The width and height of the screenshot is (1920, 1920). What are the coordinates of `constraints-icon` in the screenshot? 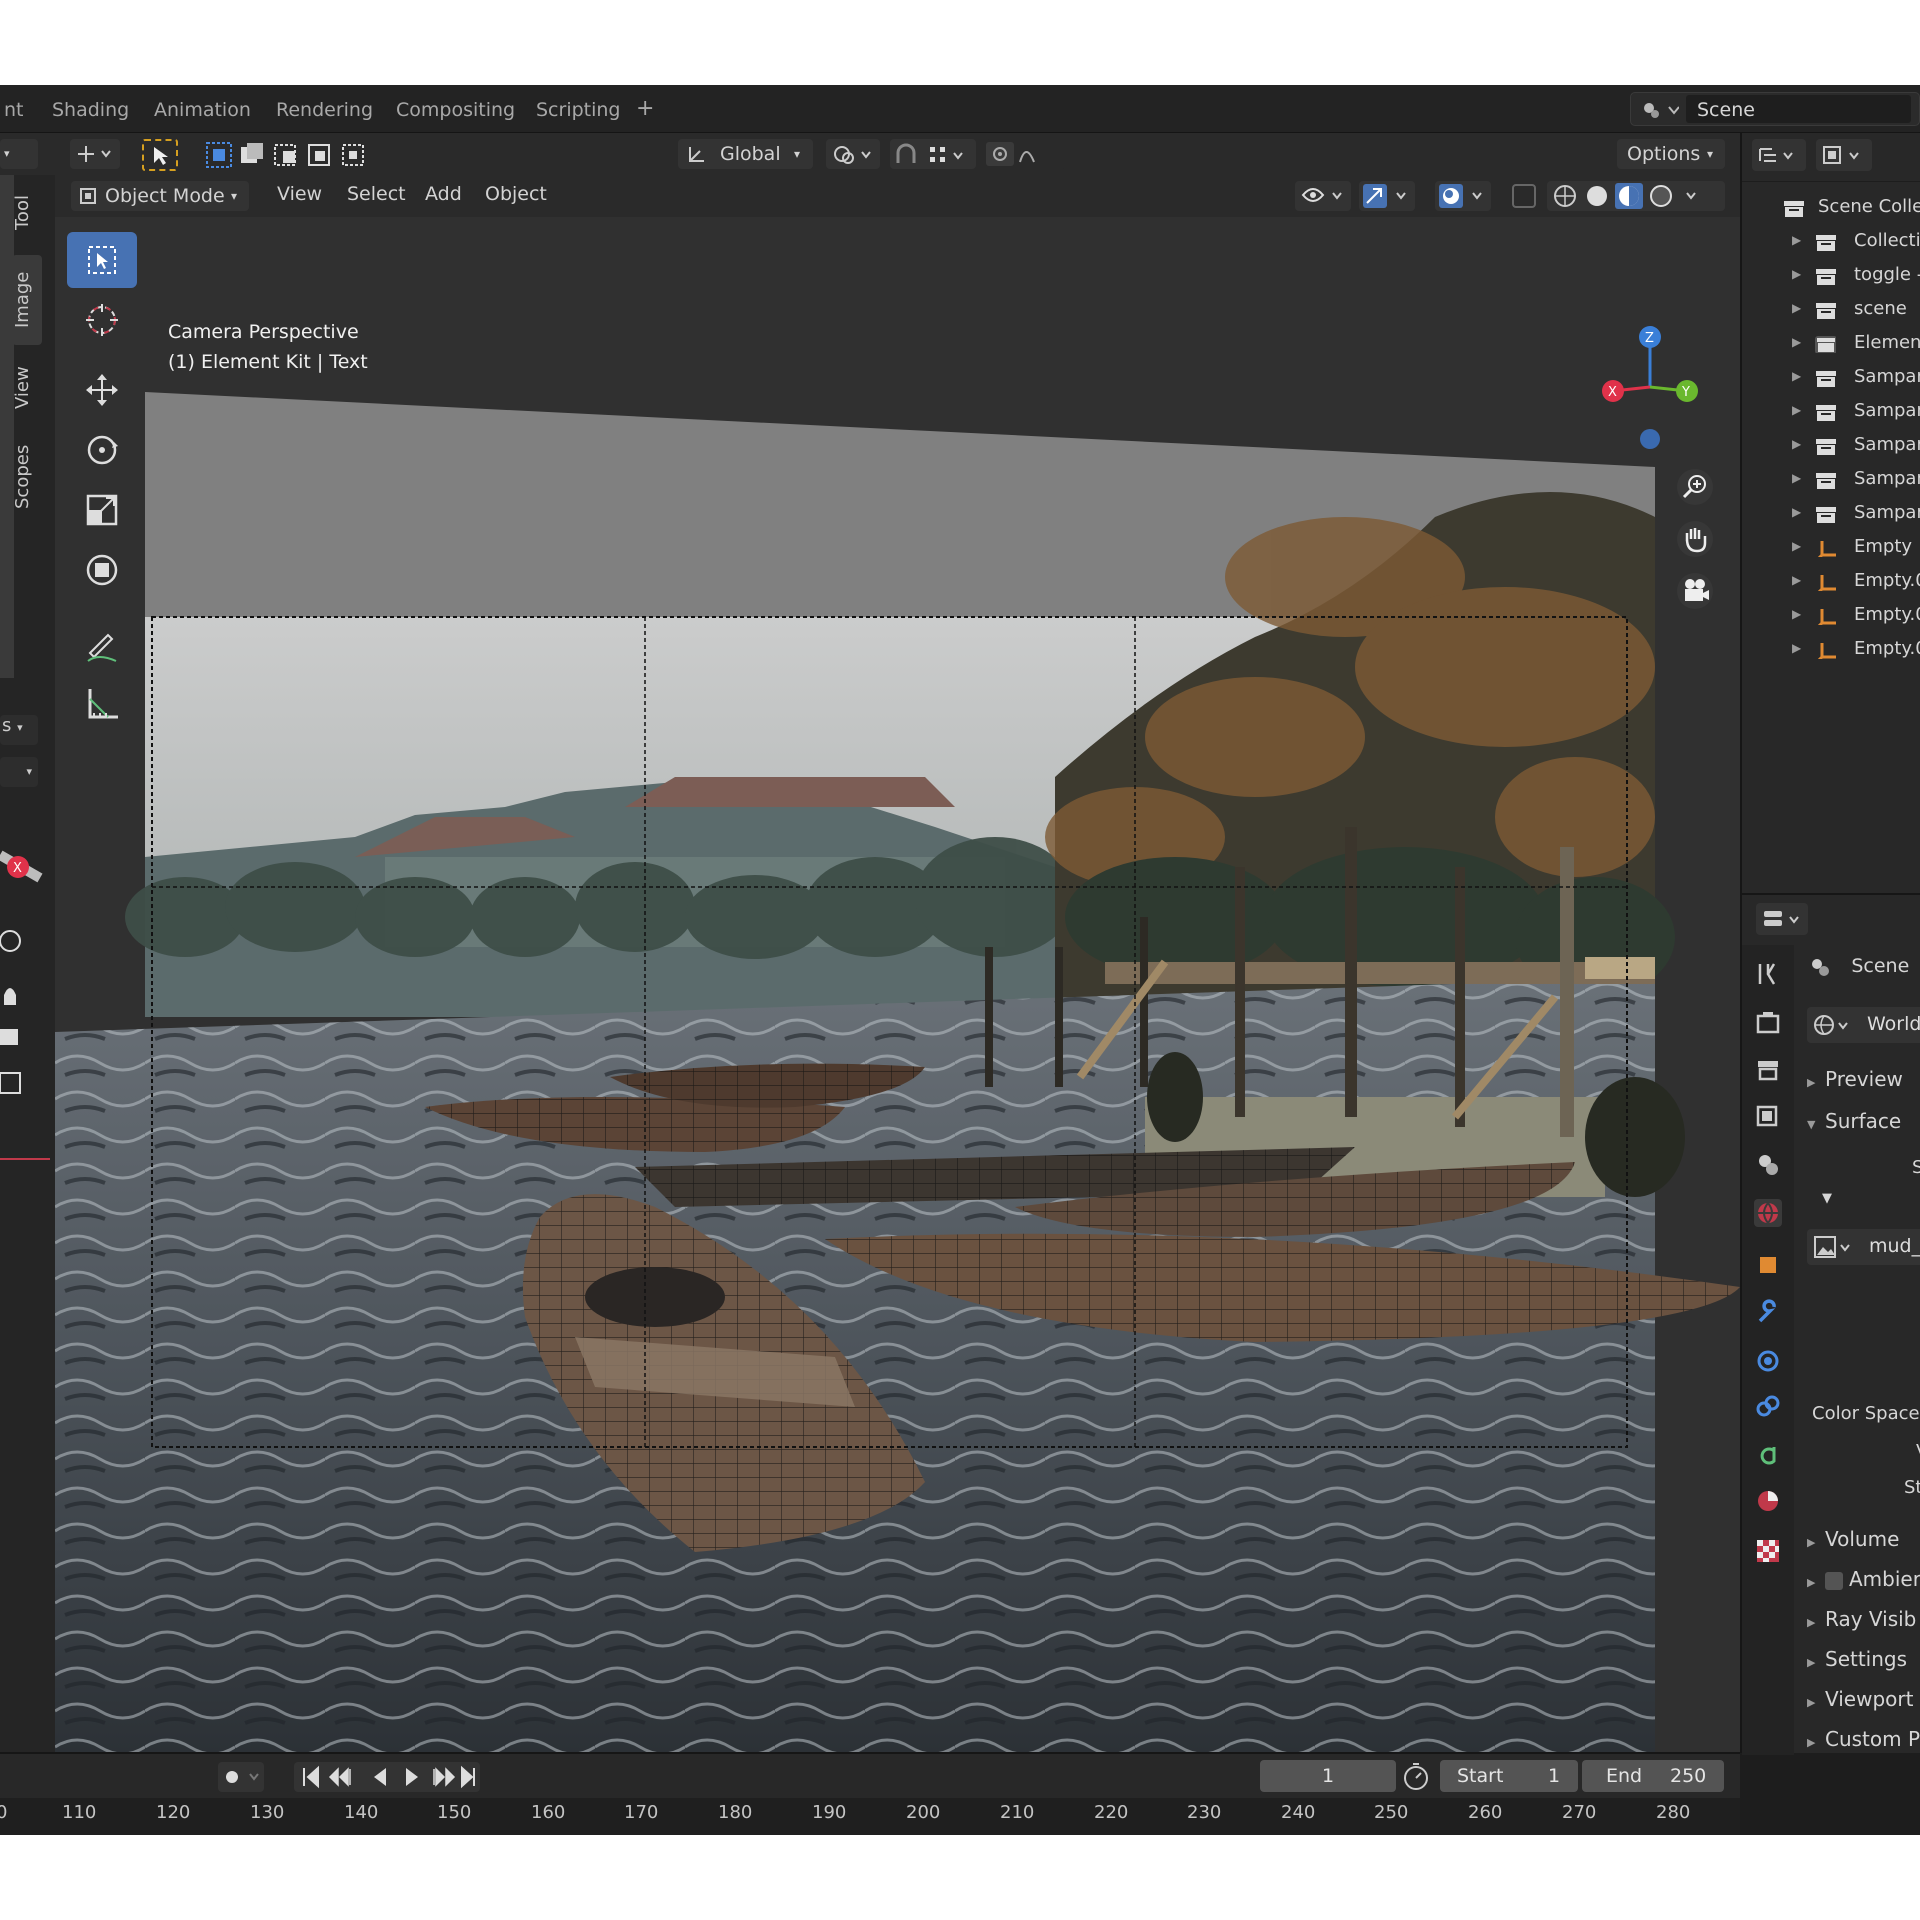 It's located at (1768, 1407).